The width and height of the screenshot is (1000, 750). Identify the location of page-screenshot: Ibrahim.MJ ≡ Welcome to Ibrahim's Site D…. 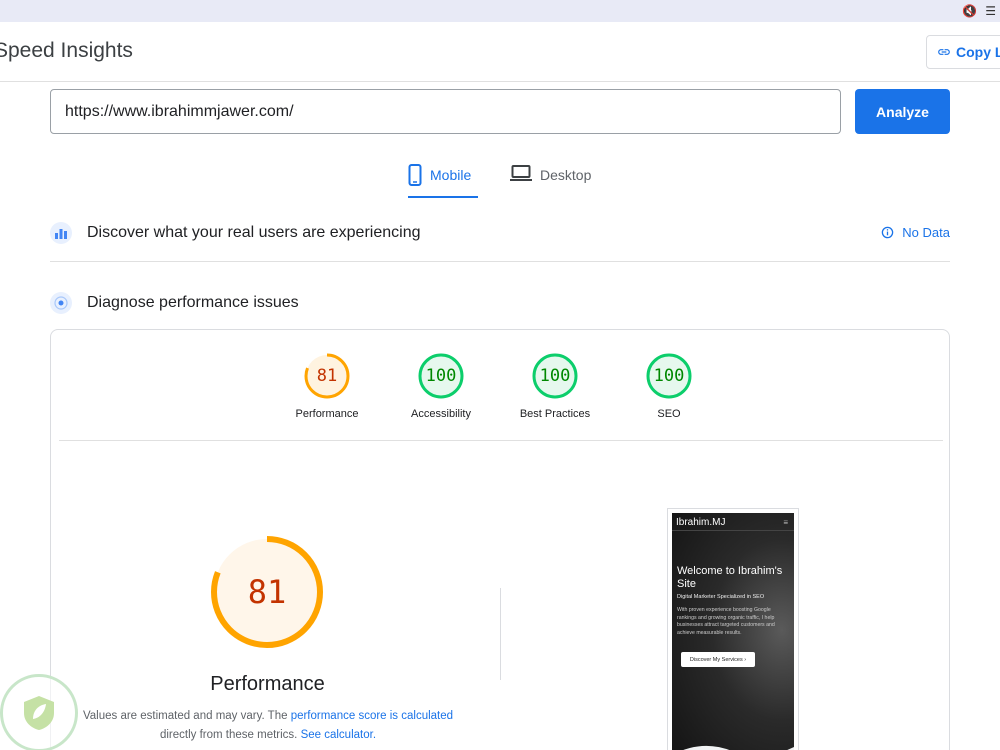
(733, 629).